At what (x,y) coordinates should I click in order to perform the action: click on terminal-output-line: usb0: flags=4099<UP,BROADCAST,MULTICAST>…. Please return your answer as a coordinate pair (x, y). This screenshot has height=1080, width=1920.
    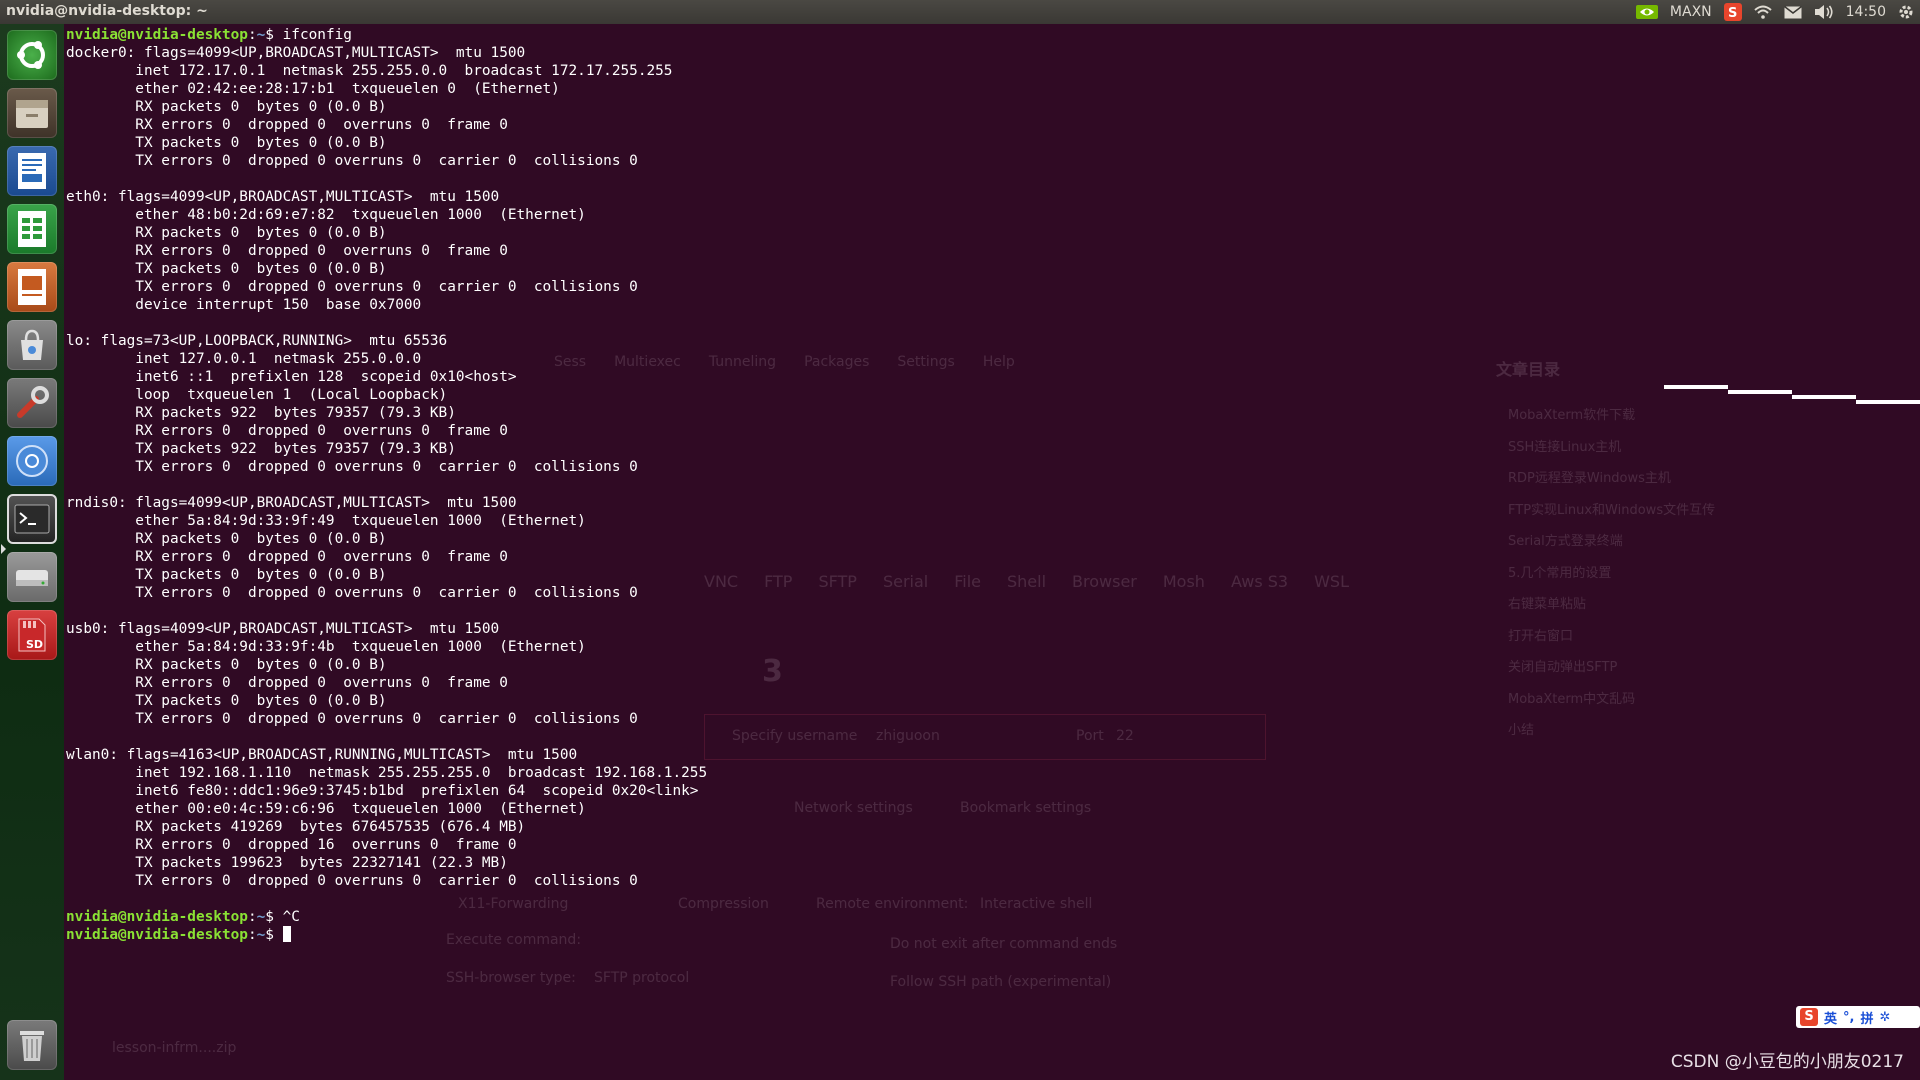
    Looking at the image, I should click on (283, 629).